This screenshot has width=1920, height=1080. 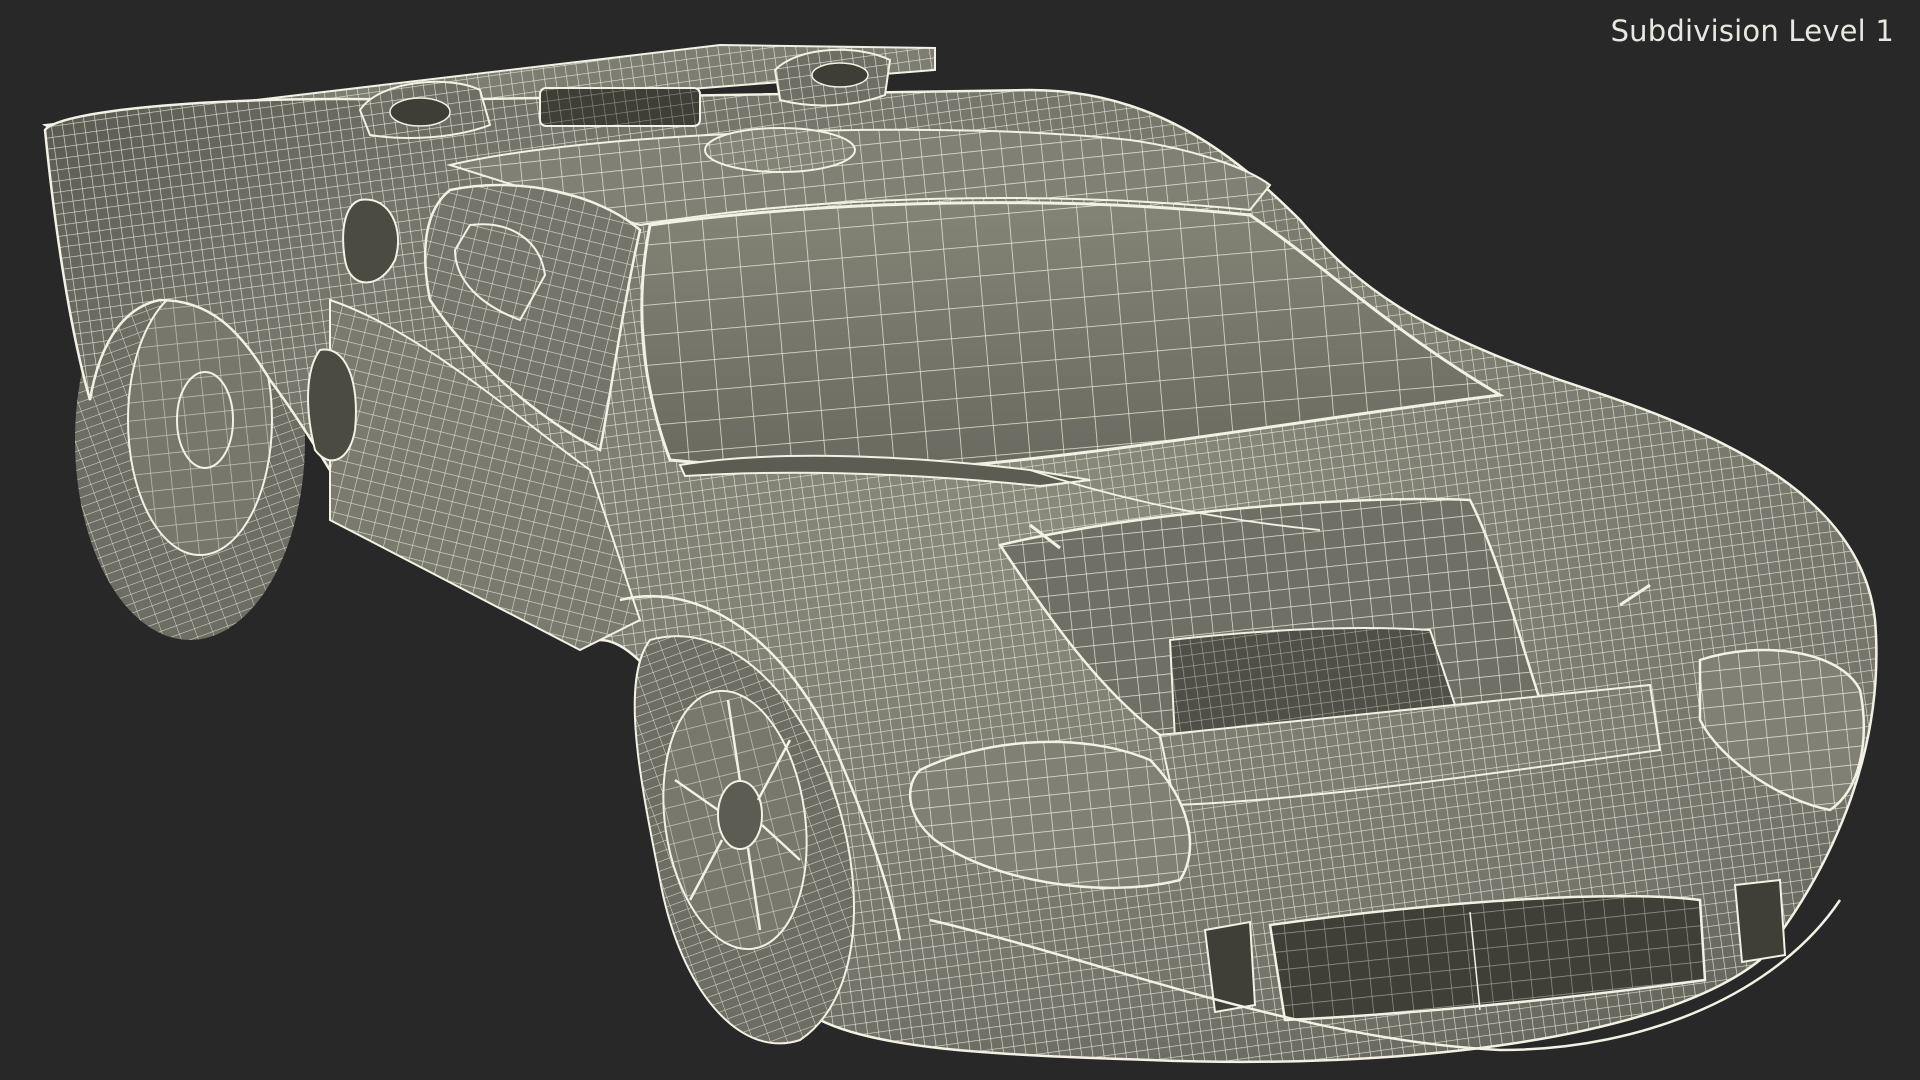 I want to click on subdivision-level-label: Subdivision Level 1, so click(x=1752, y=31).